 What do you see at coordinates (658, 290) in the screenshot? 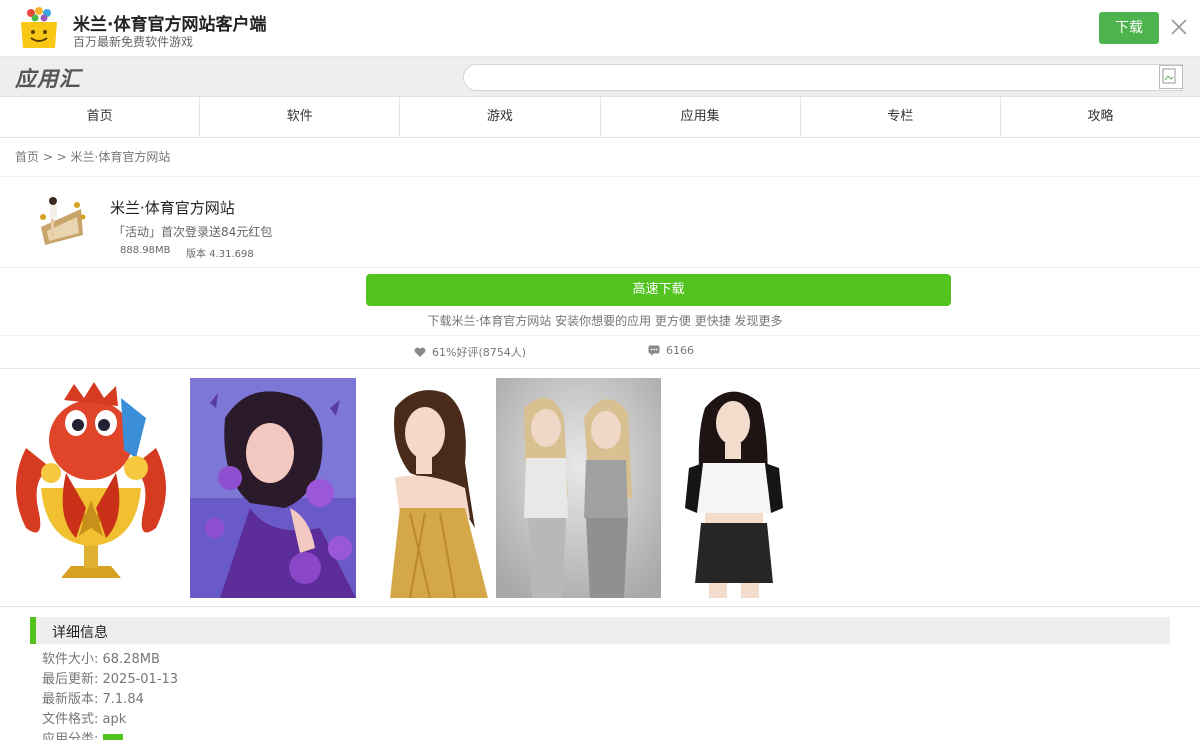
I see `fast-download-button: 高速下载` at bounding box center [658, 290].